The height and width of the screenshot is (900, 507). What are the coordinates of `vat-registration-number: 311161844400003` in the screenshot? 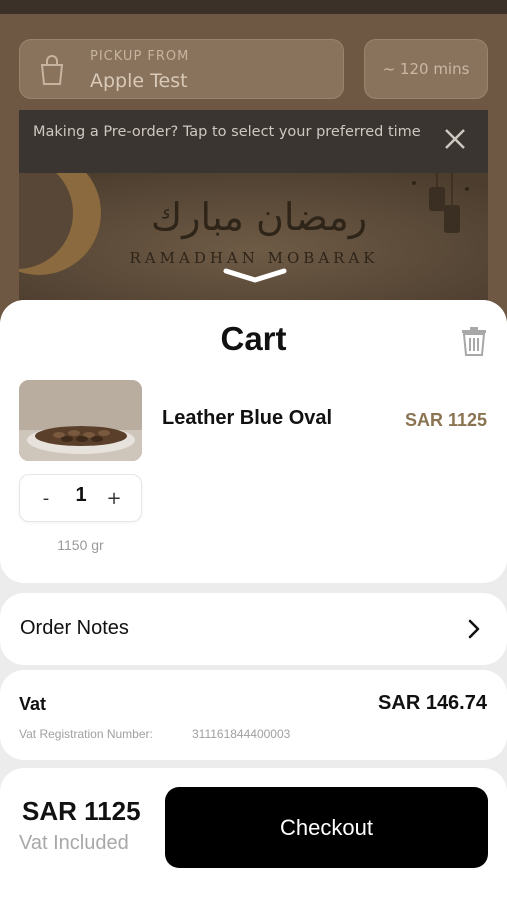 It's located at (241, 734).